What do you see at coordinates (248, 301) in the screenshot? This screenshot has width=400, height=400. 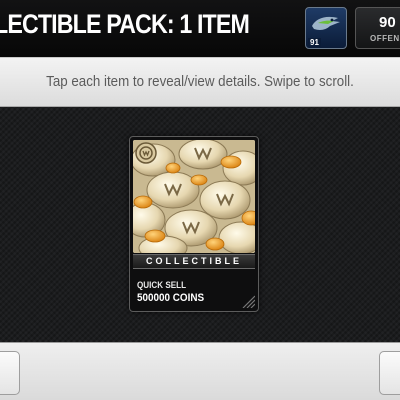 I see `card-corner-stripes-icon` at bounding box center [248, 301].